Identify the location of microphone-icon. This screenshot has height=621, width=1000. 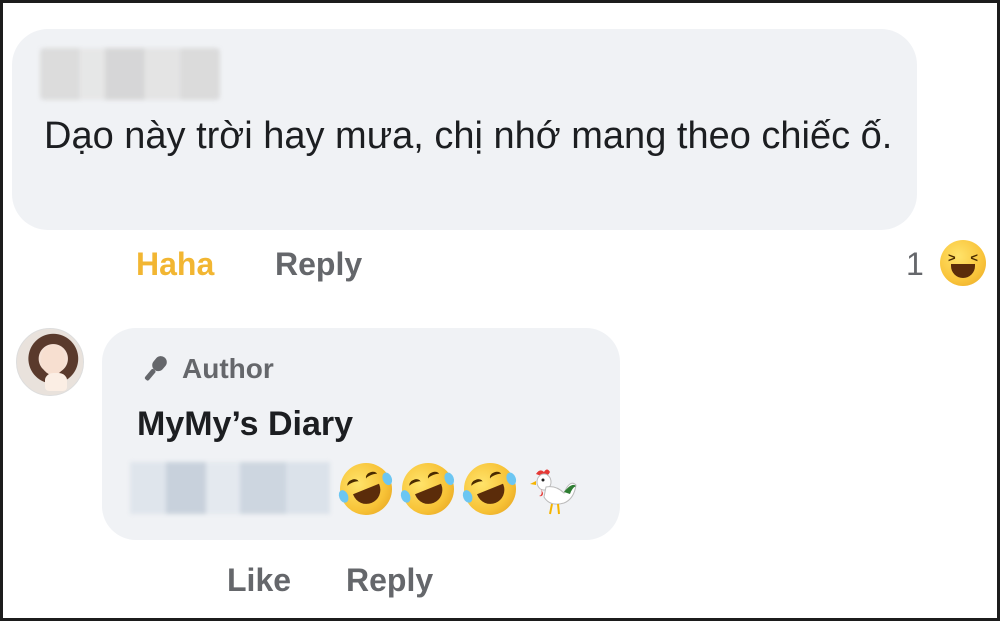
(155, 368).